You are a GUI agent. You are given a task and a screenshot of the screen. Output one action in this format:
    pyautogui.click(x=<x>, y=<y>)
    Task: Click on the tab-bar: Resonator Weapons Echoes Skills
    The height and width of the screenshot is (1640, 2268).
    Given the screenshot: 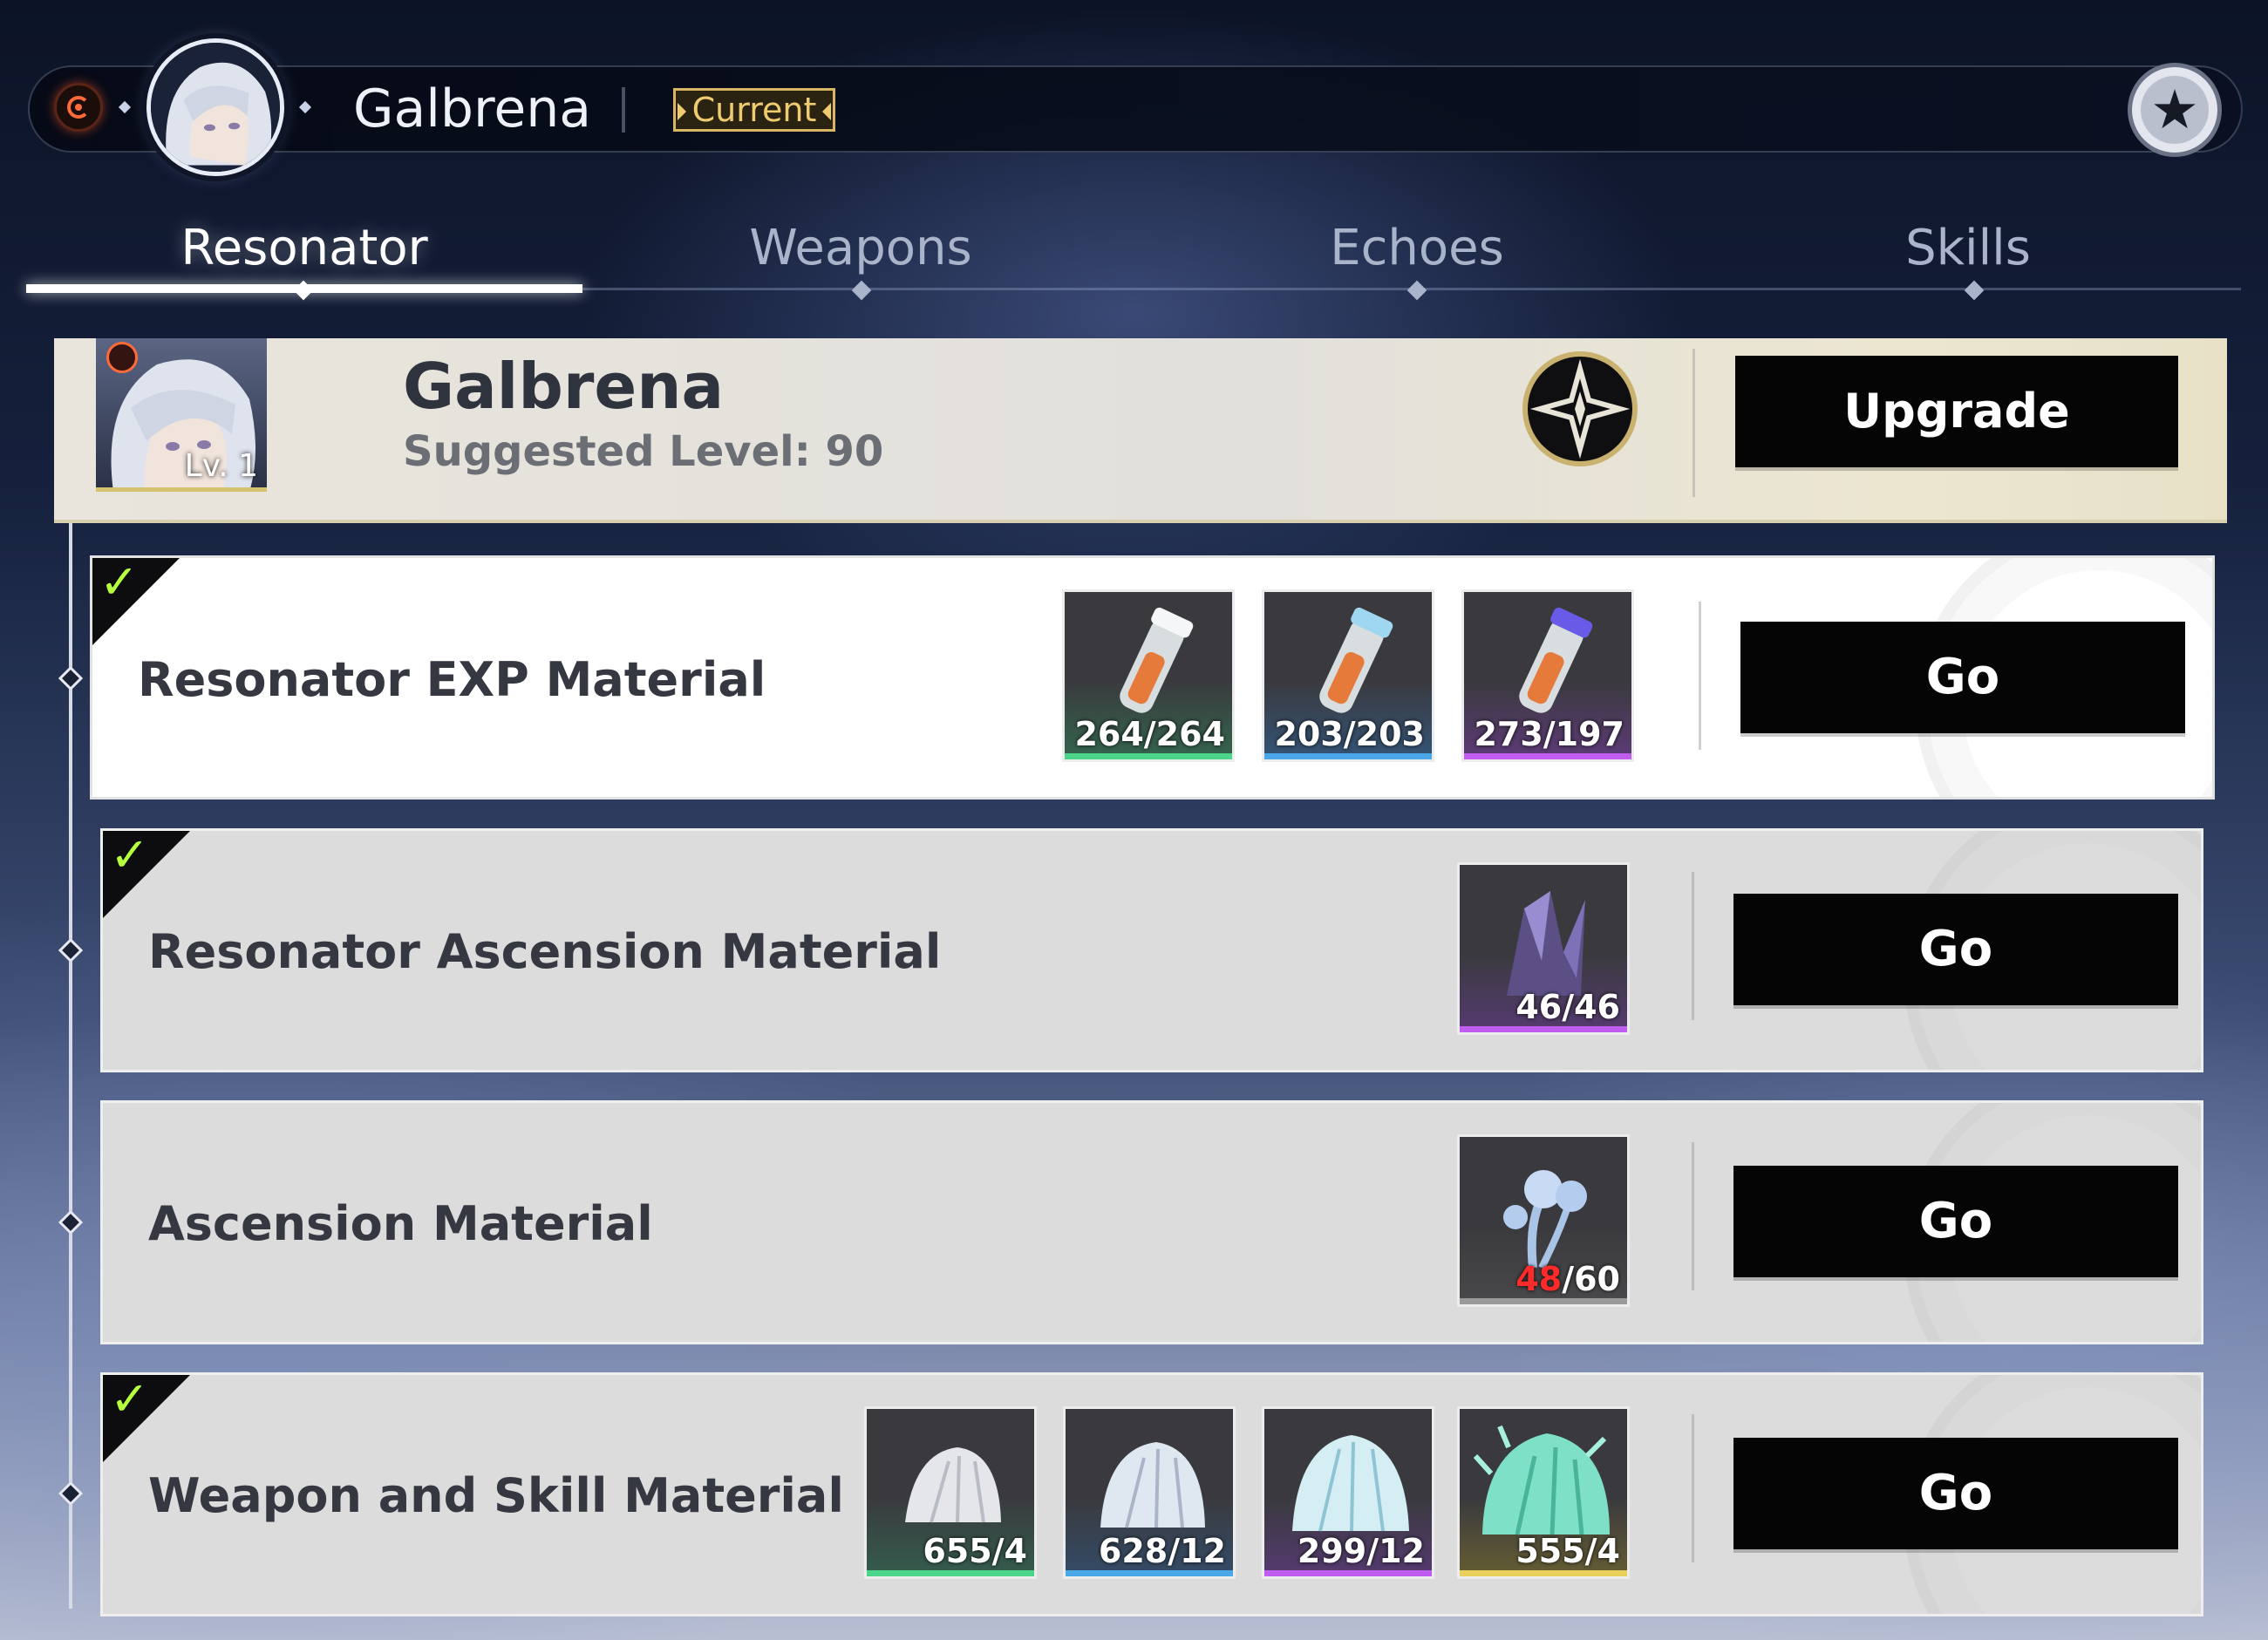 What is the action you would take?
    pyautogui.click(x=1133, y=257)
    